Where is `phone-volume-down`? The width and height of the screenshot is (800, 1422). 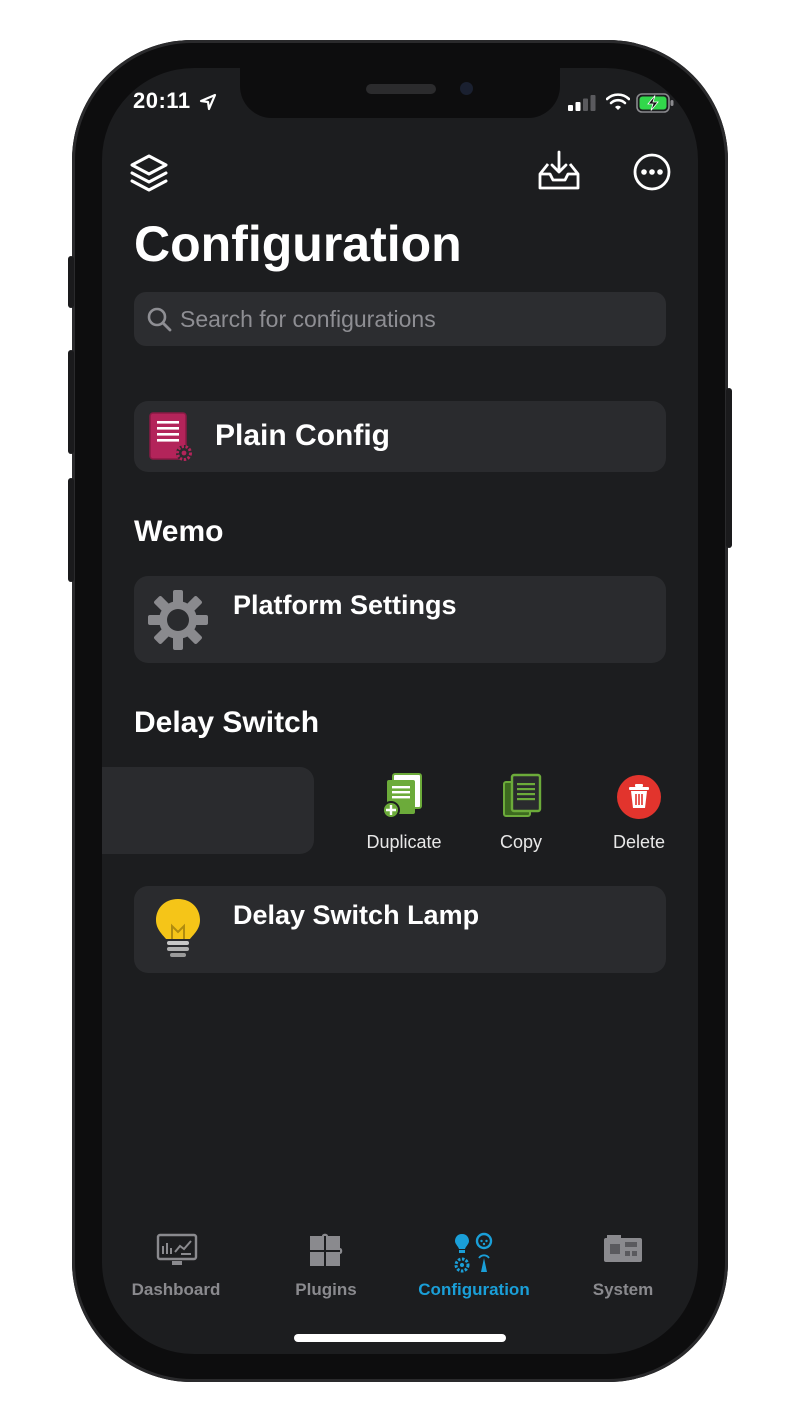 phone-volume-down is located at coordinates (71, 530).